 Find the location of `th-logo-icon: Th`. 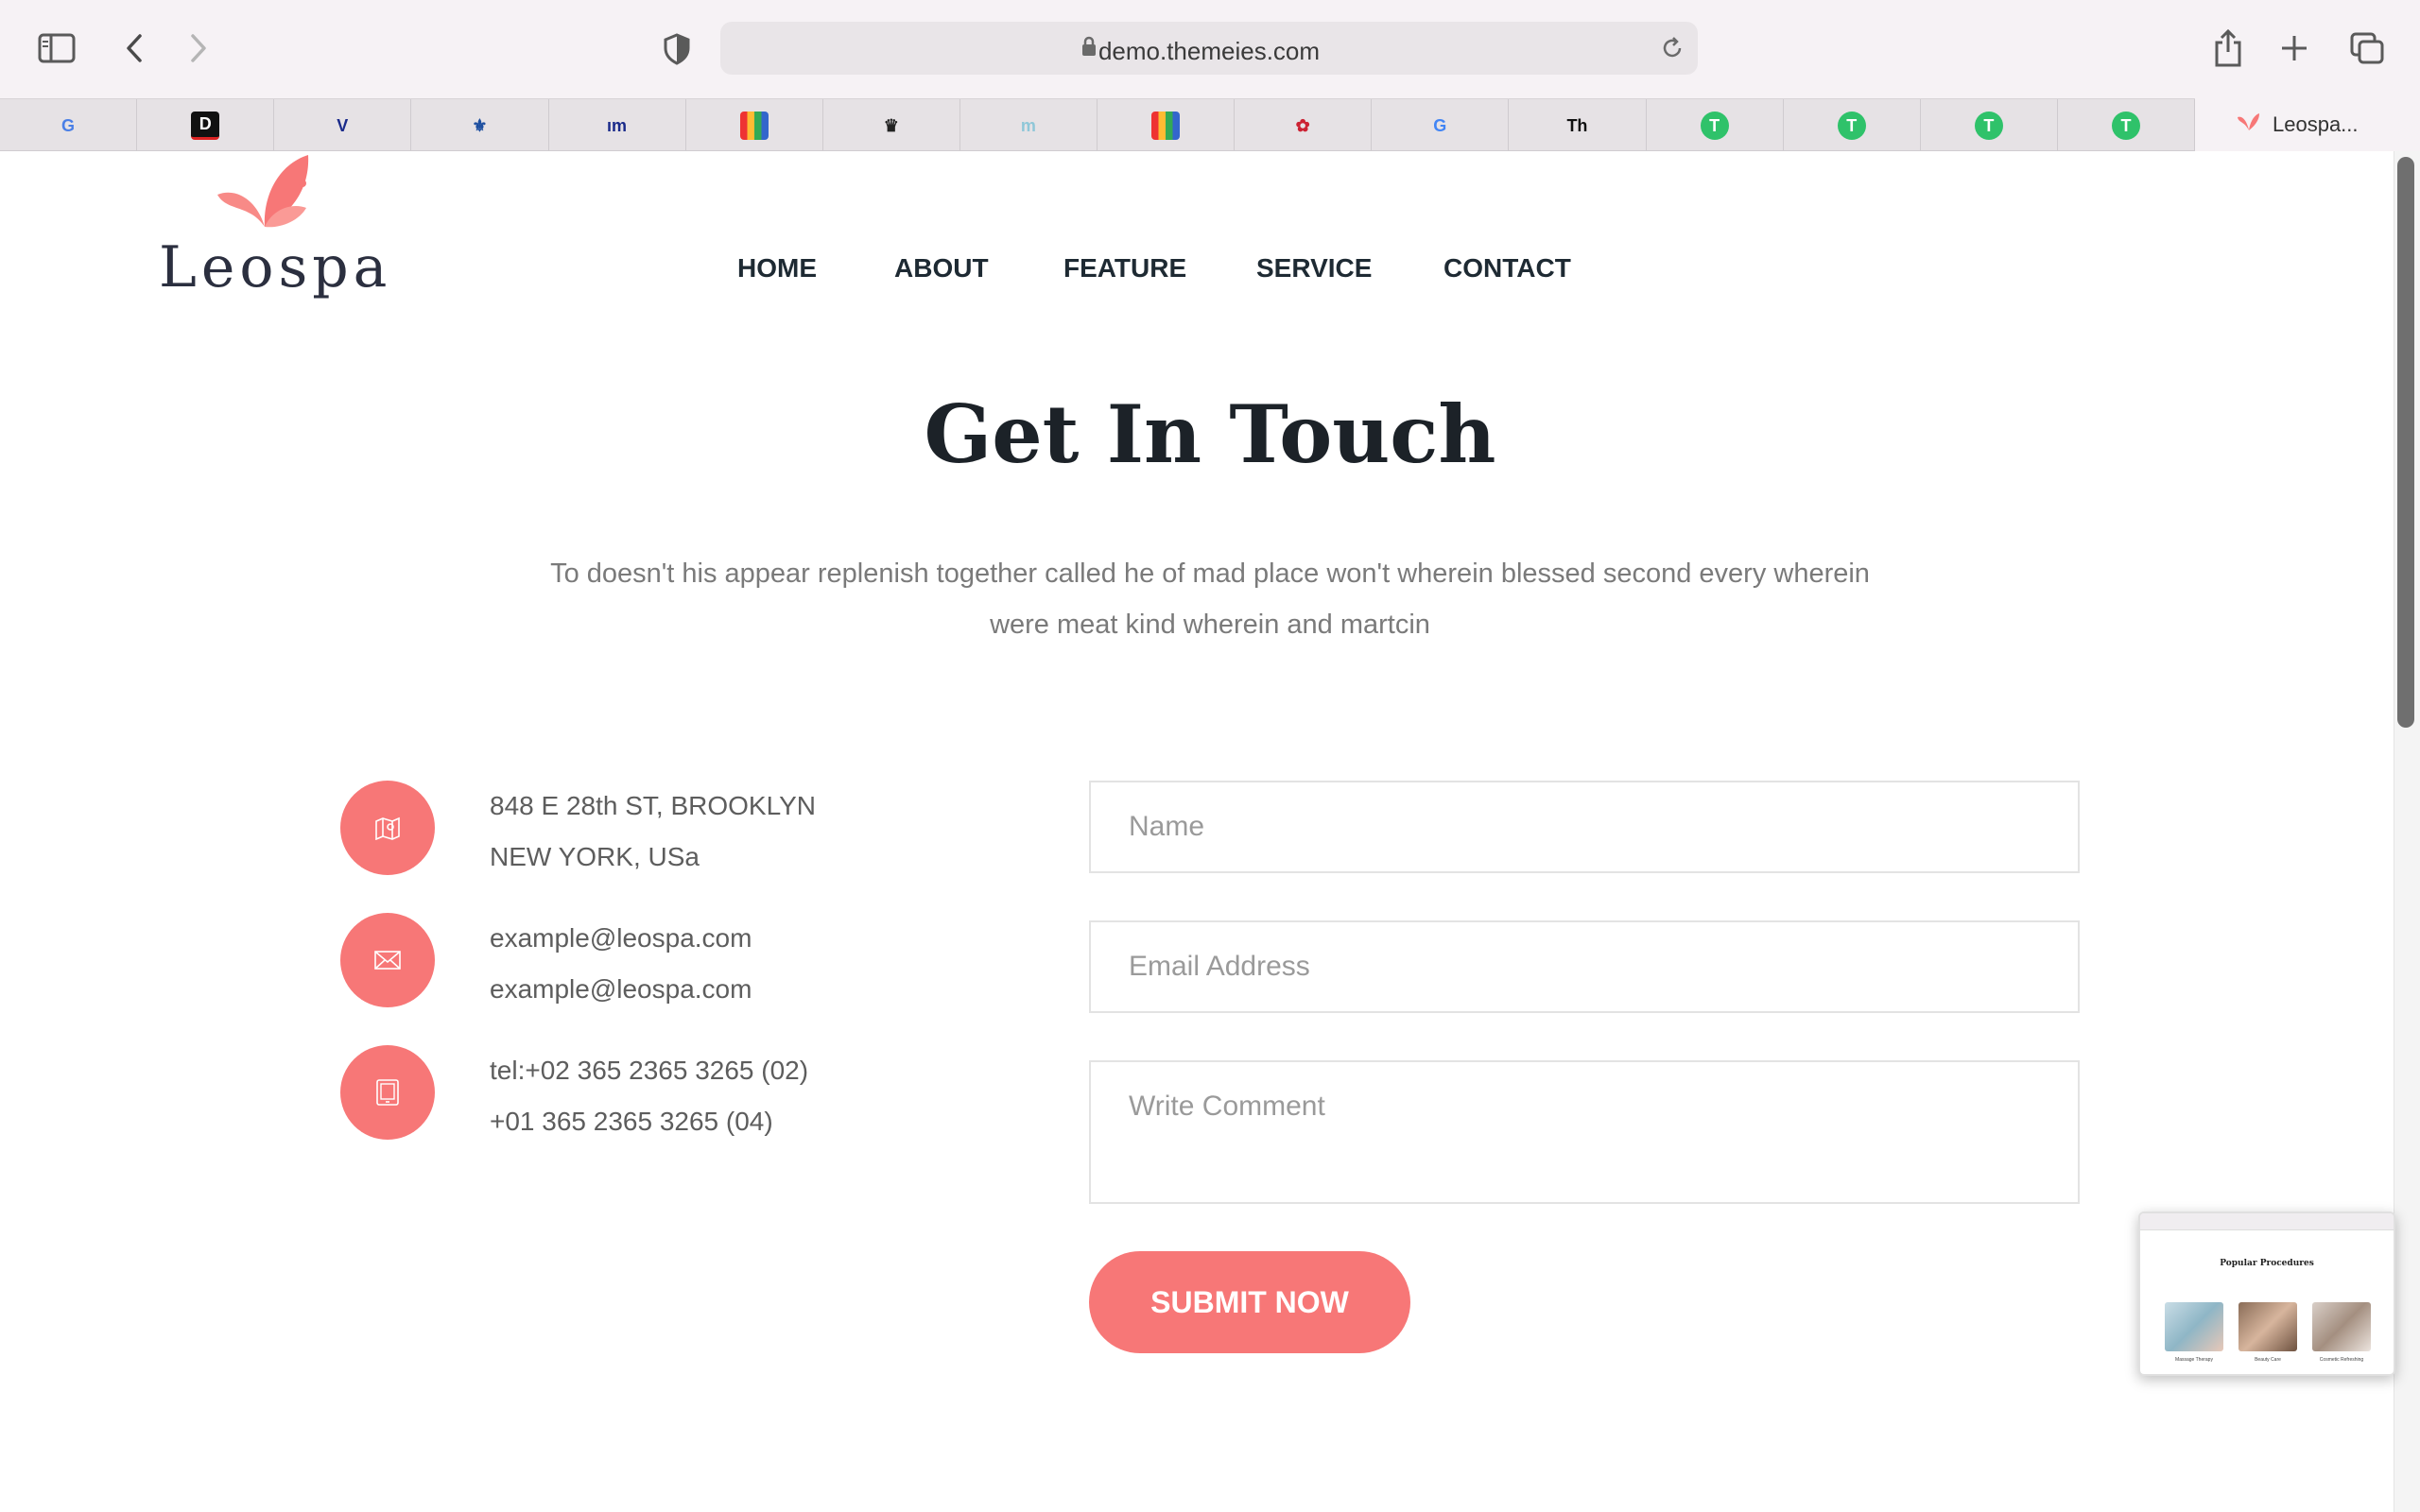

th-logo-icon: Th is located at coordinates (1577, 125).